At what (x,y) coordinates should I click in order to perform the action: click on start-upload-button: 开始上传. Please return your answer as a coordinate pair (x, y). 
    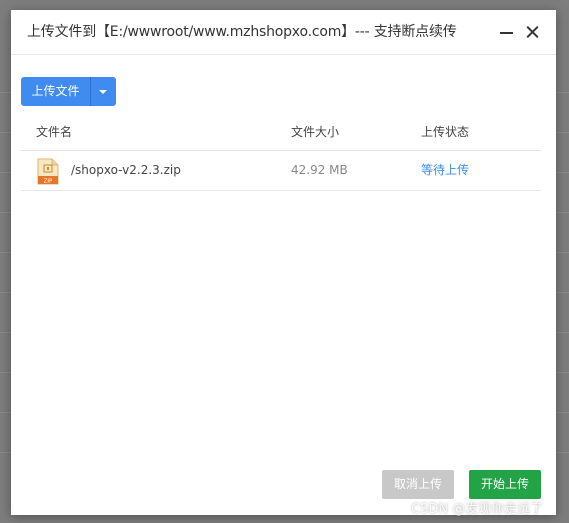
    Looking at the image, I should click on (505, 484).